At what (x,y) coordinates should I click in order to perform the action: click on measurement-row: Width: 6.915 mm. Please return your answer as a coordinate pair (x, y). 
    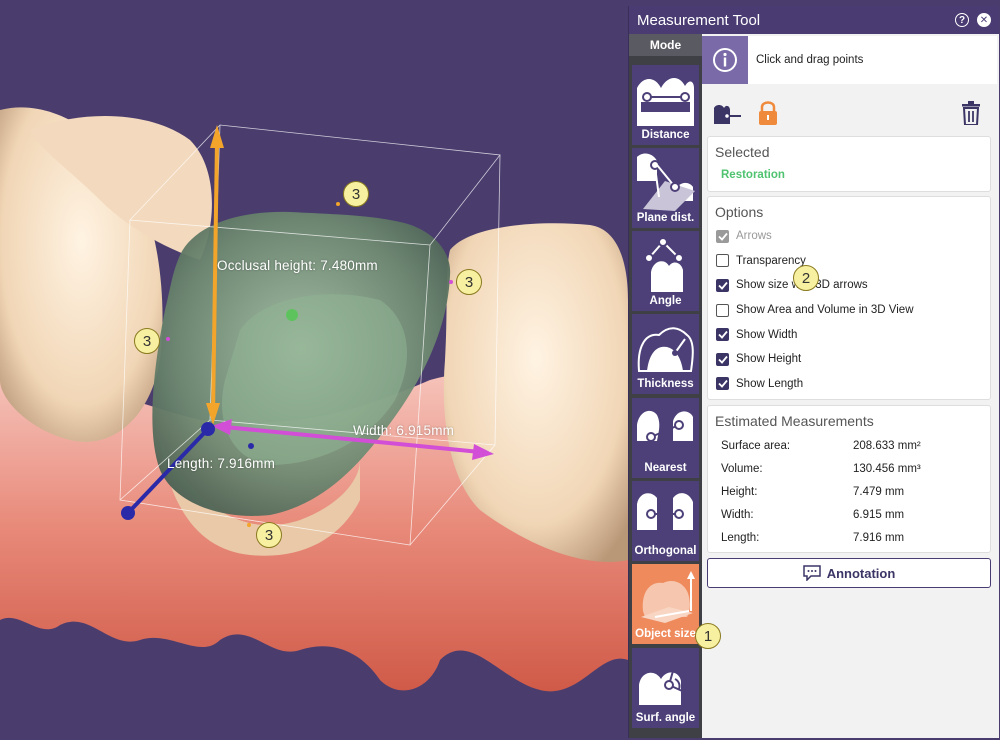
    Looking at the image, I should click on (849, 514).